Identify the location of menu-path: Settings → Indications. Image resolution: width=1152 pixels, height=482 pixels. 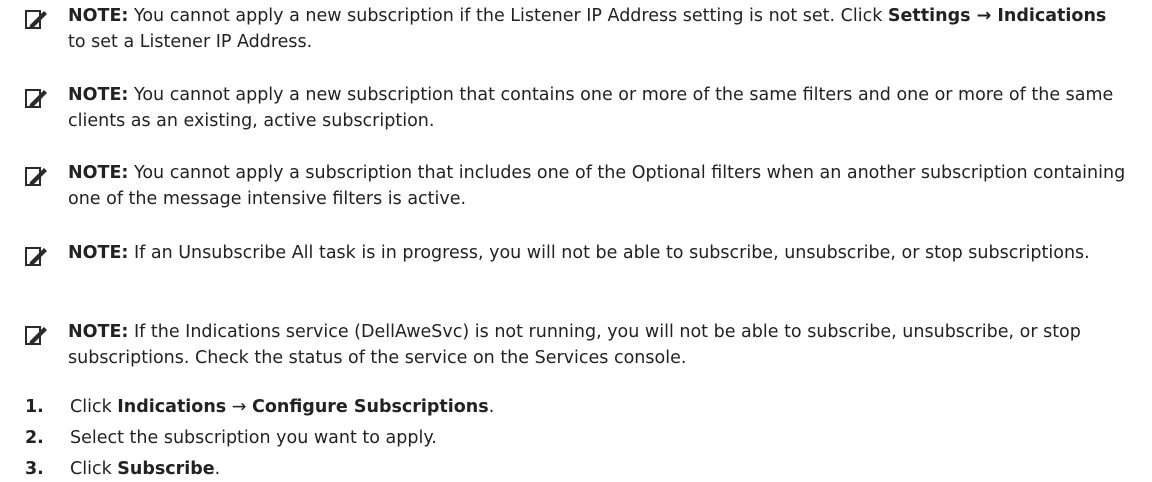
(997, 16).